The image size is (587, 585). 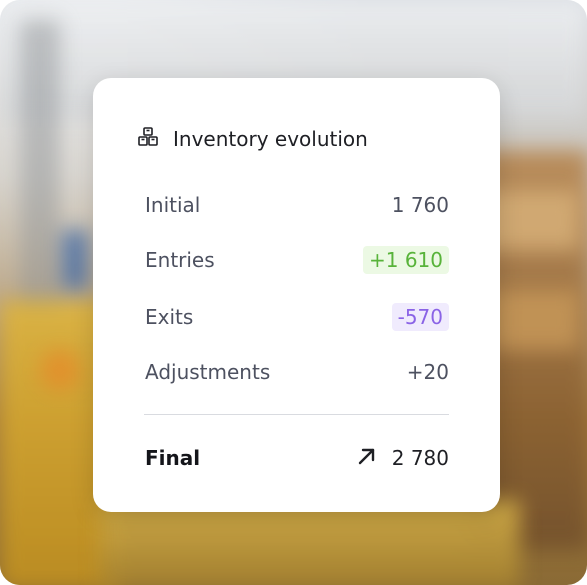 What do you see at coordinates (420, 458) in the screenshot?
I see `final-amount: 2 780` at bounding box center [420, 458].